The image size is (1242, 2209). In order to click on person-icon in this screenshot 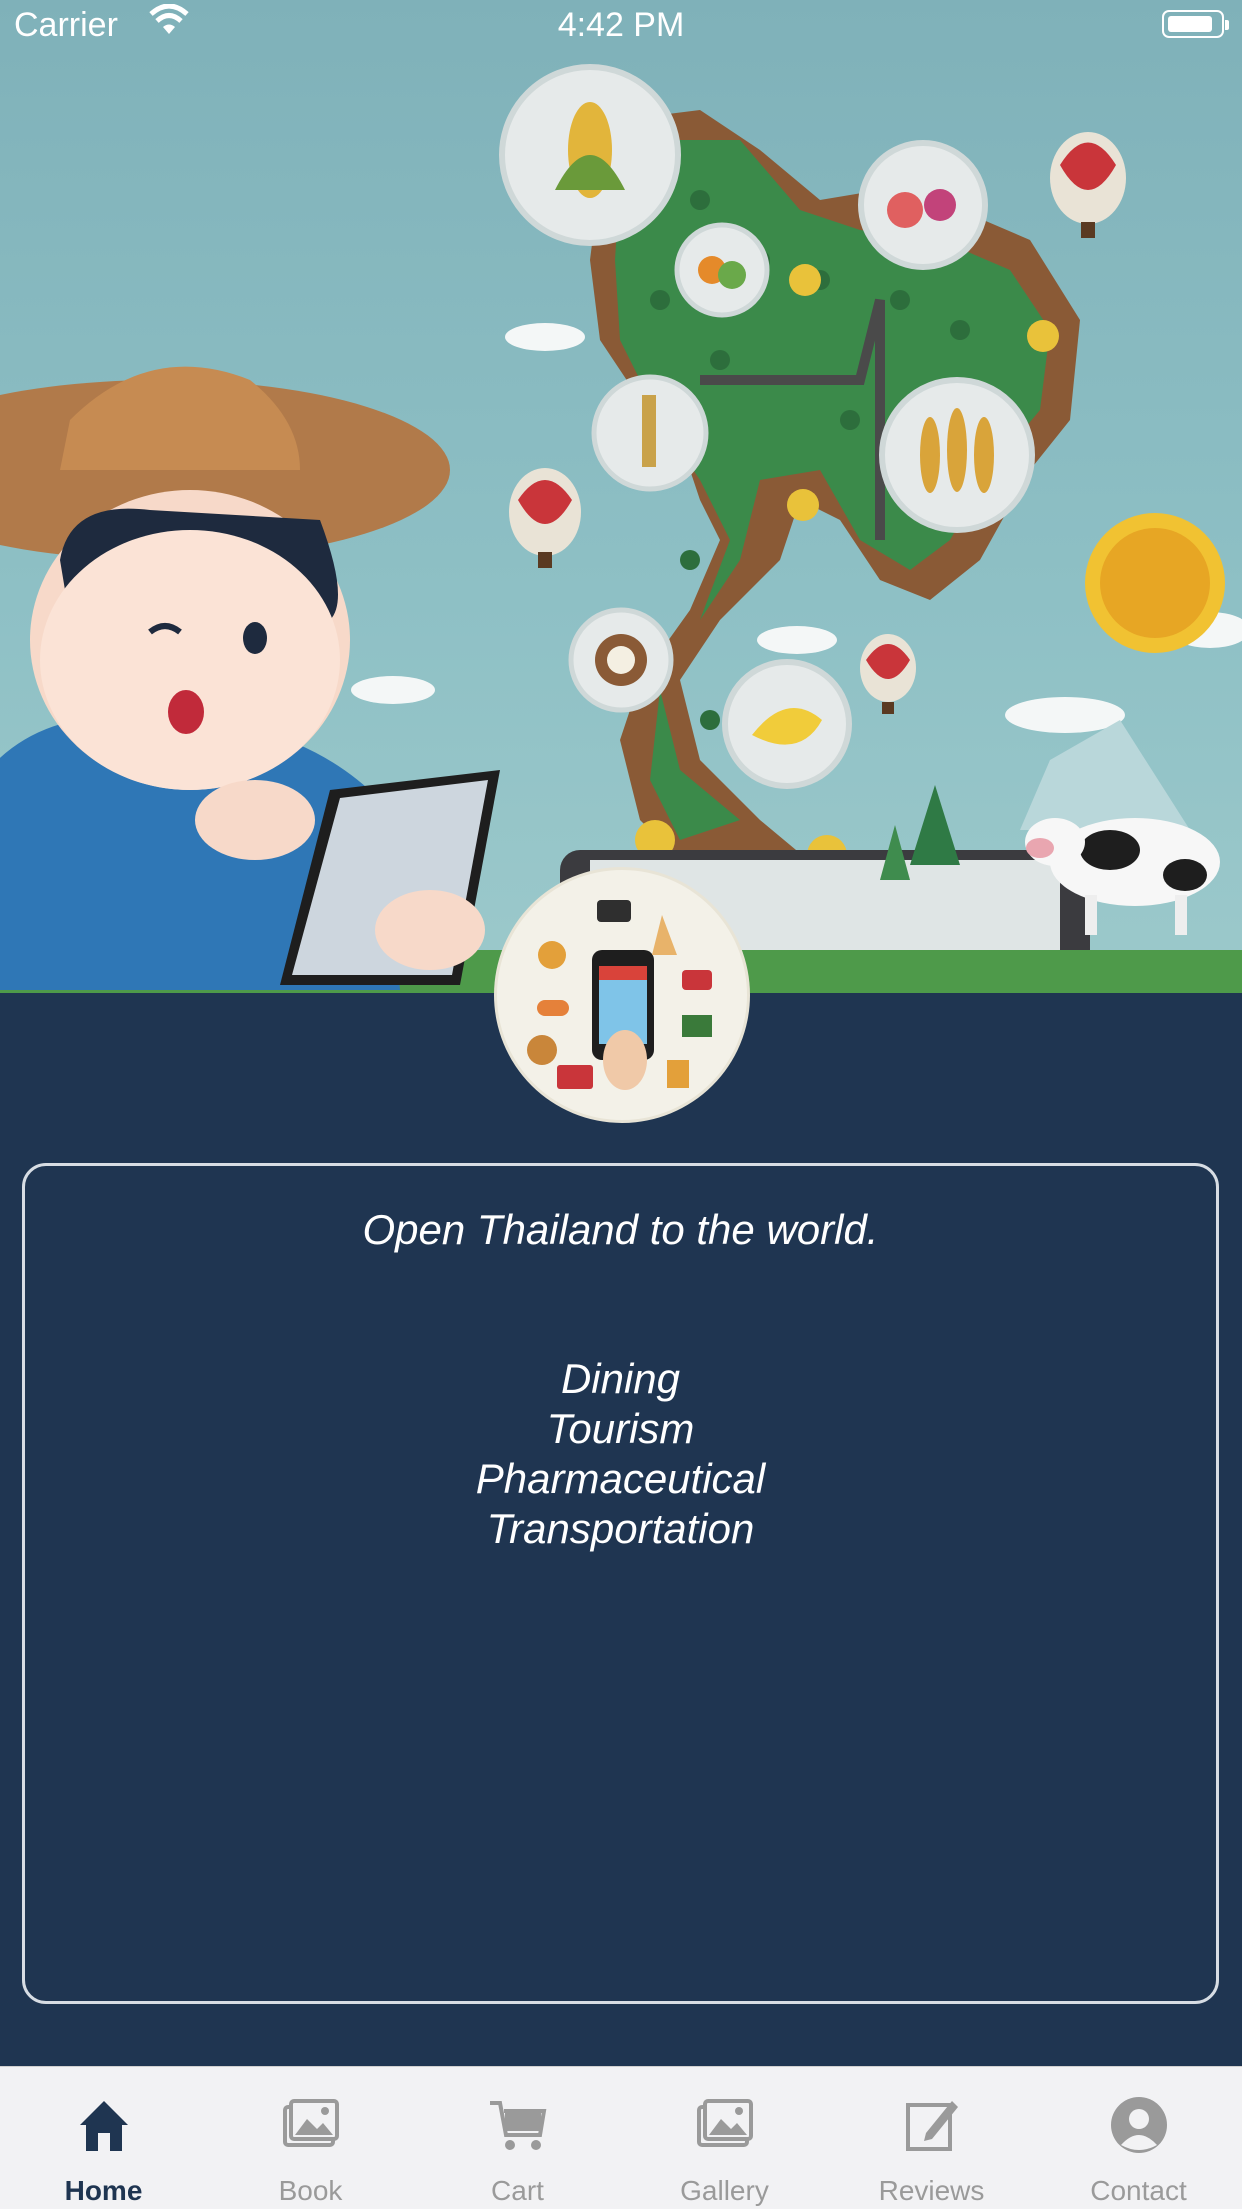, I will do `click(1138, 2125)`.